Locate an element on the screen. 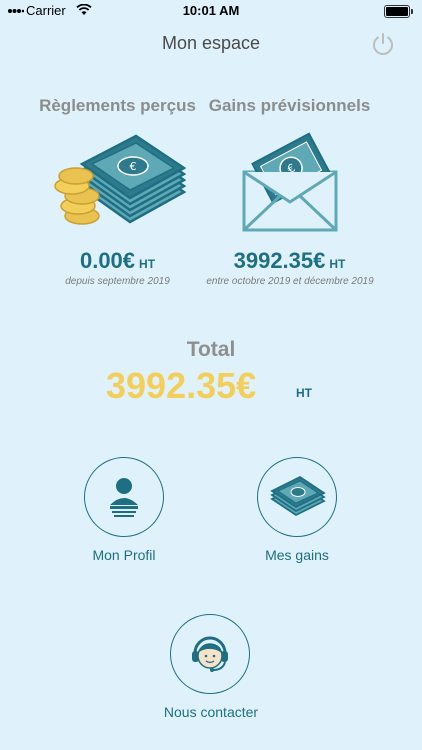 This screenshot has width=422, height=750. forecast-label: Gains prévisionnels is located at coordinates (289, 105).